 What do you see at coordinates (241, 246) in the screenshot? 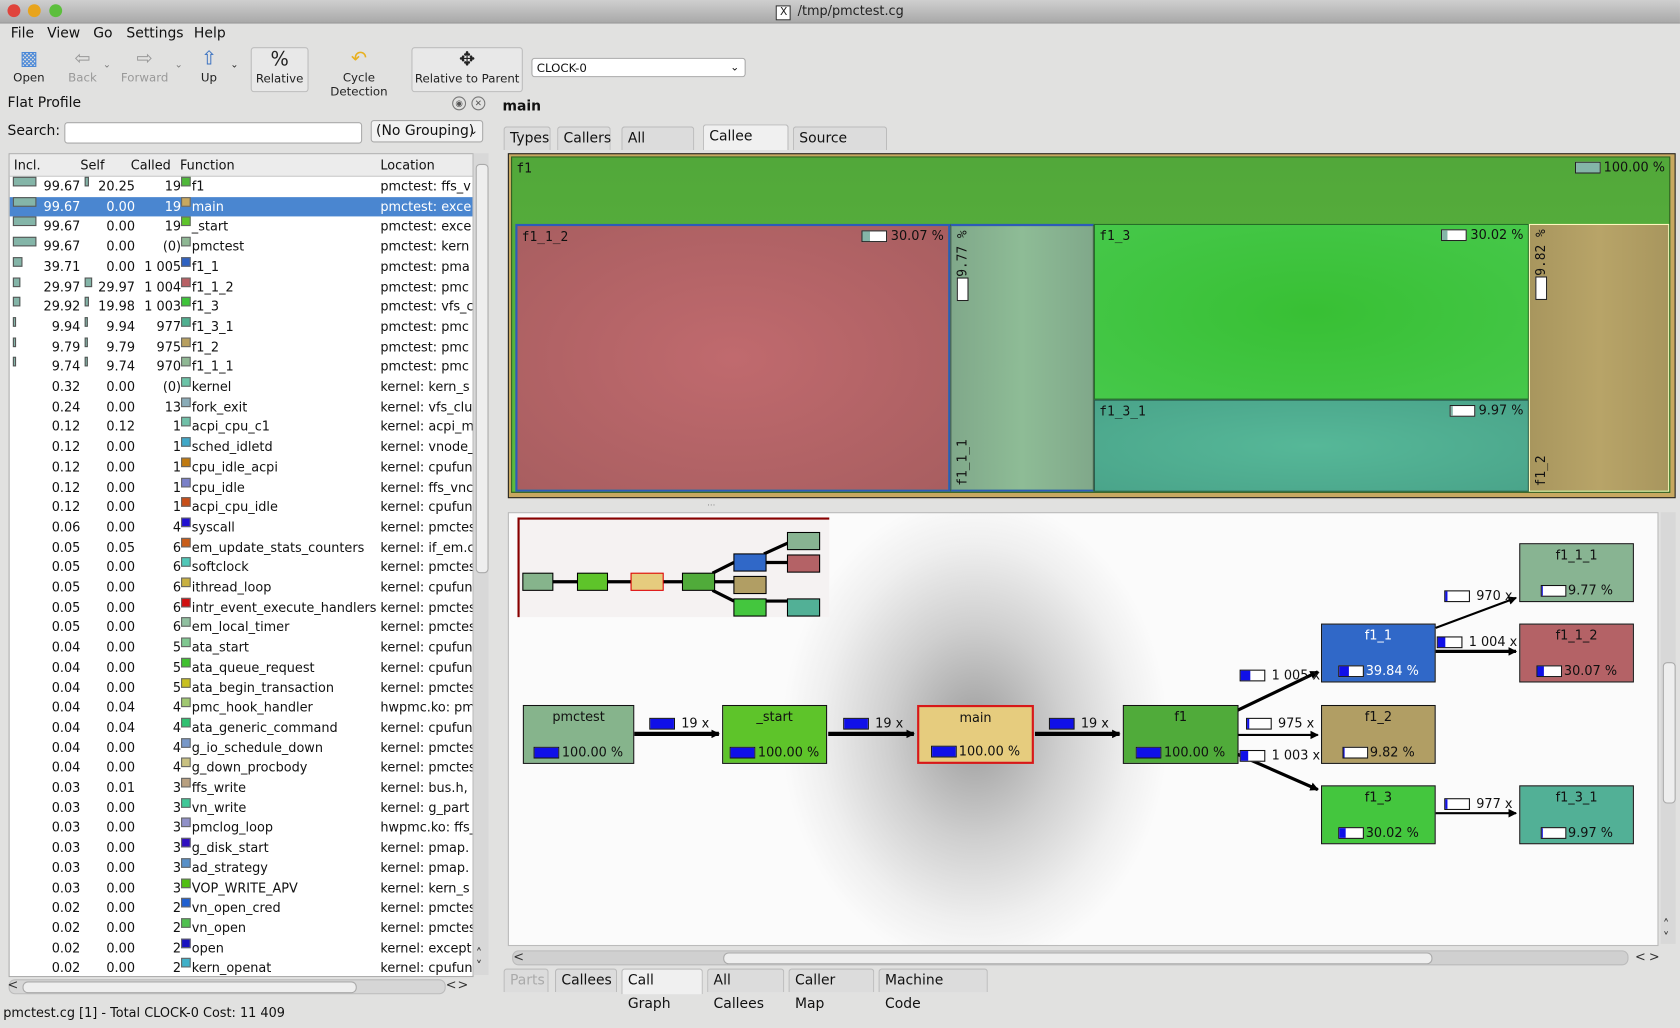
I see `table-row: 99.67 0.00 (0) pmctest pmctest: kern` at bounding box center [241, 246].